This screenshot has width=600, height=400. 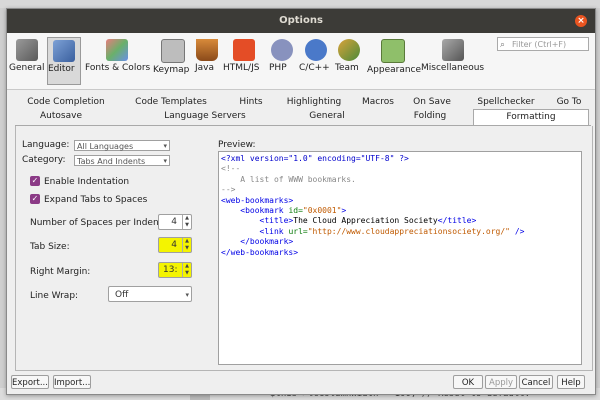 I want to click on category-miscellaneous: Miscellaneous, so click(x=453, y=61).